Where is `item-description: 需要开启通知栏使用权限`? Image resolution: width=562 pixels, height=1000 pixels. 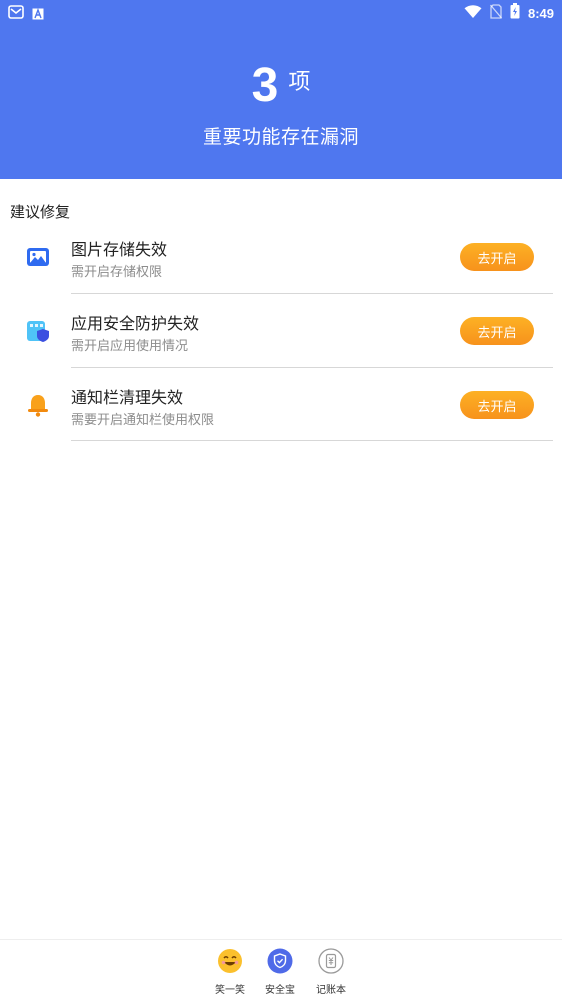 item-description: 需要开启通知栏使用权限 is located at coordinates (143, 420).